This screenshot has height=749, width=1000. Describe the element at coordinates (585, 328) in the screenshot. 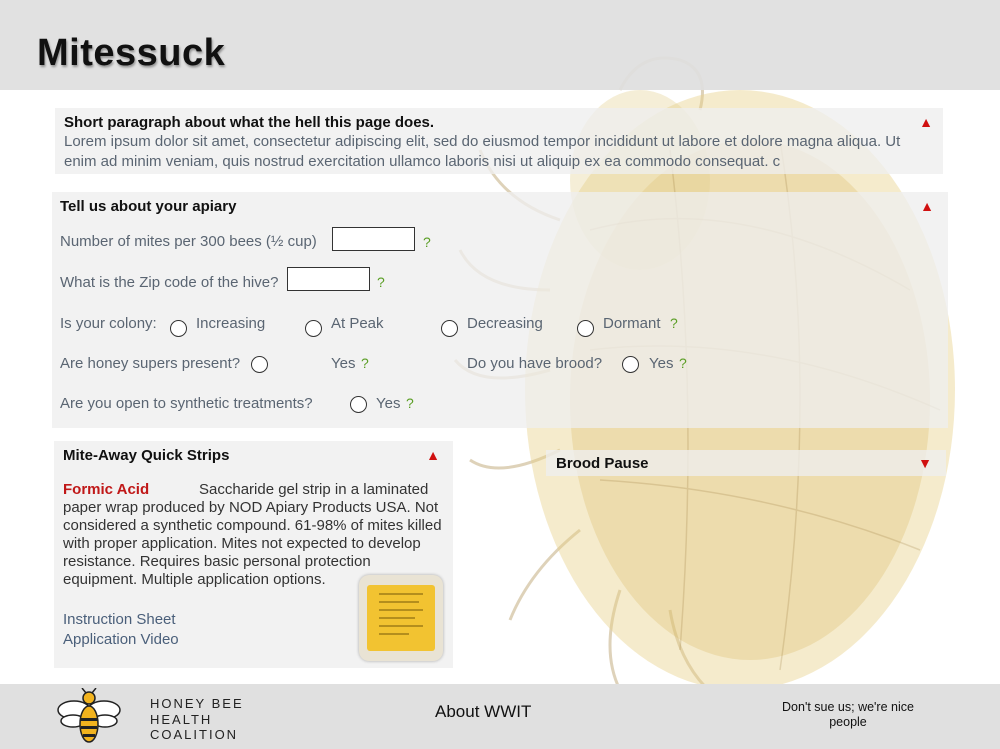

I see `colony-dormant-radio` at that location.